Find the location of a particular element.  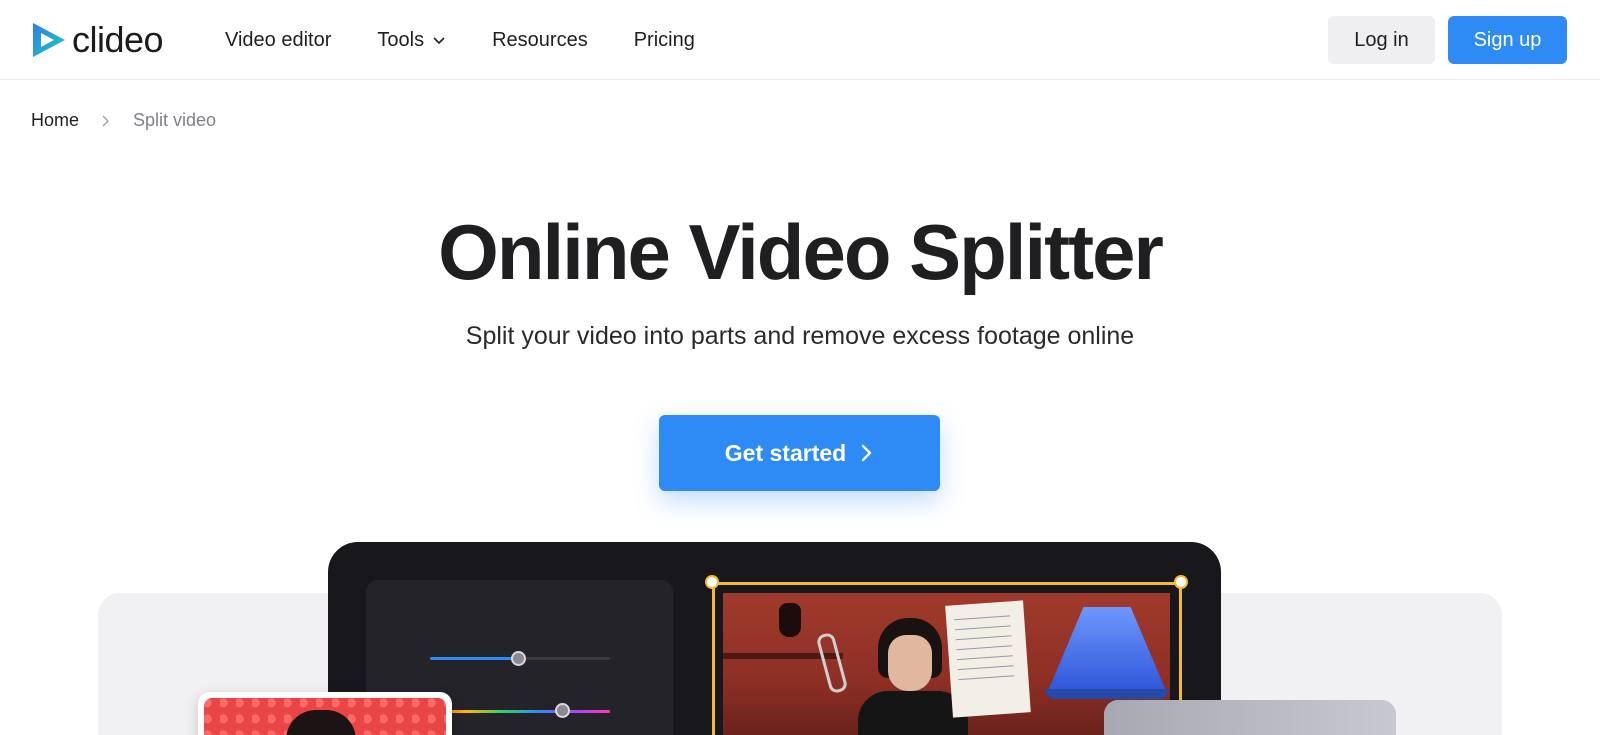

nav-pricing: Pricing is located at coordinates (664, 40).